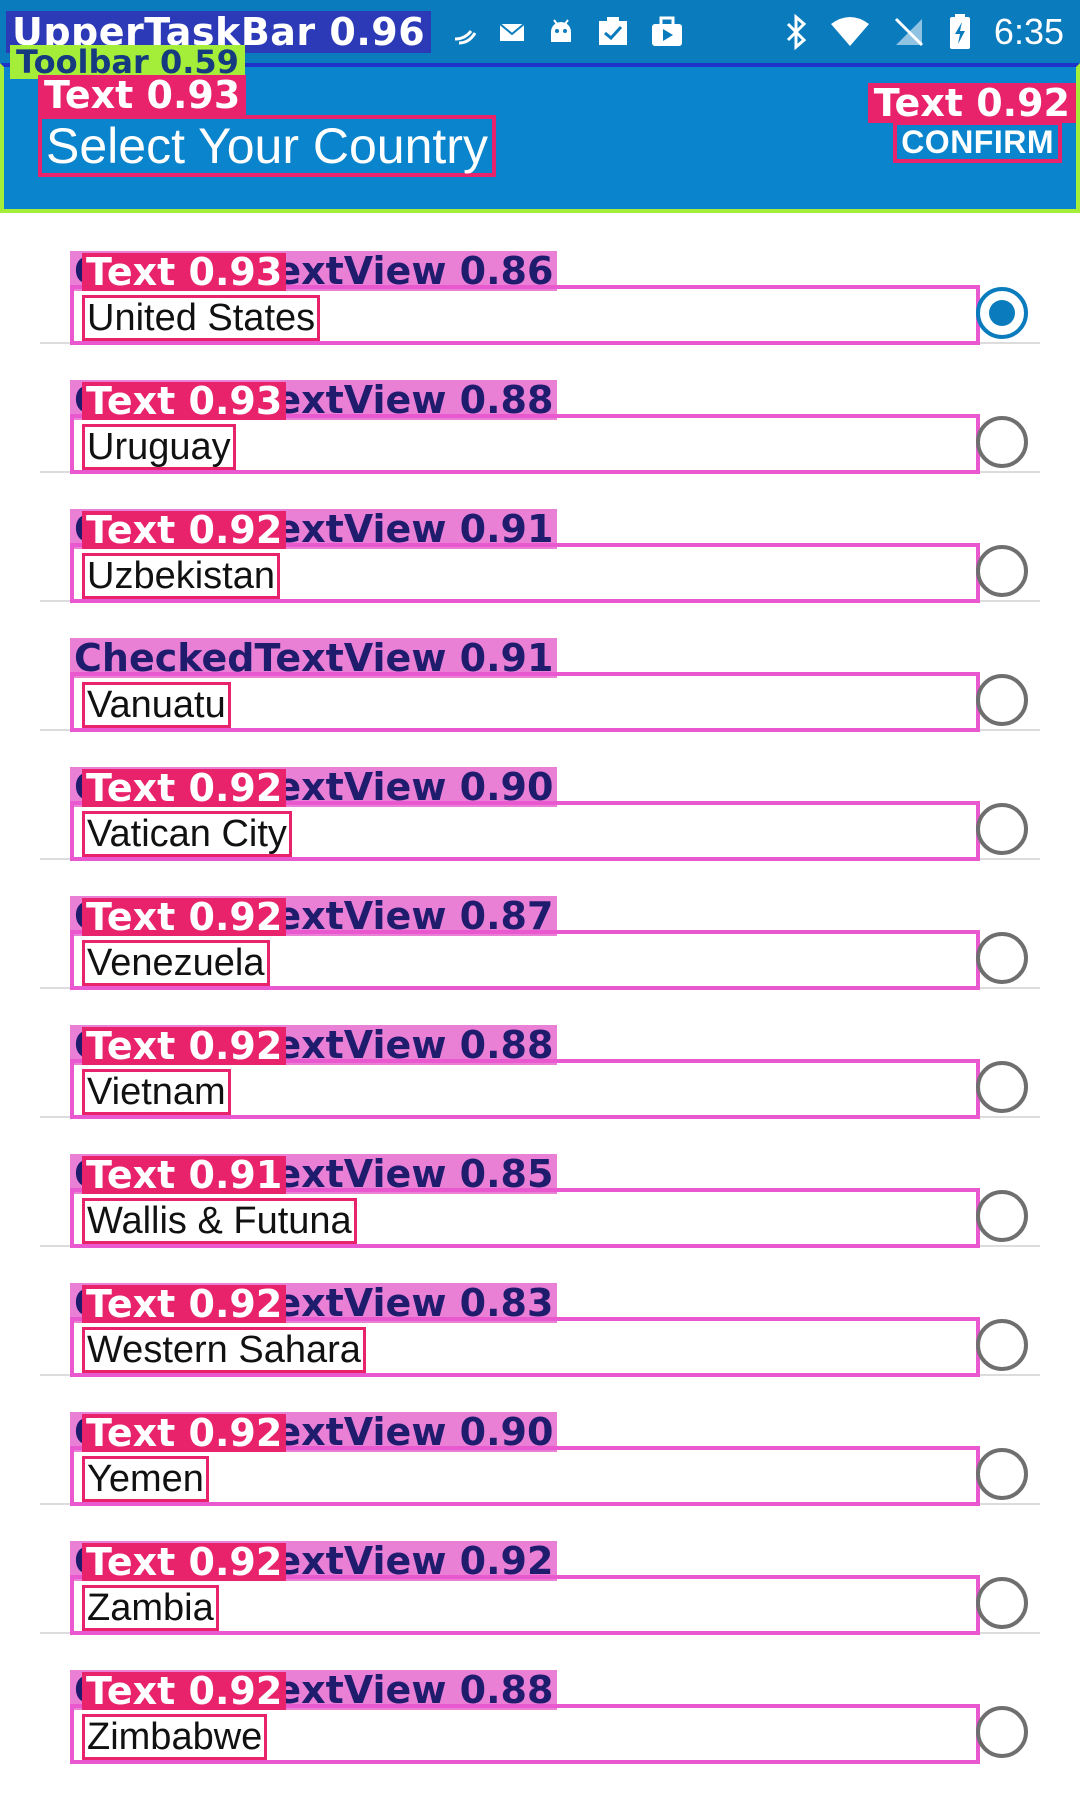 This screenshot has width=1080, height=1794. Describe the element at coordinates (561, 32) in the screenshot. I see `android-icon` at that location.